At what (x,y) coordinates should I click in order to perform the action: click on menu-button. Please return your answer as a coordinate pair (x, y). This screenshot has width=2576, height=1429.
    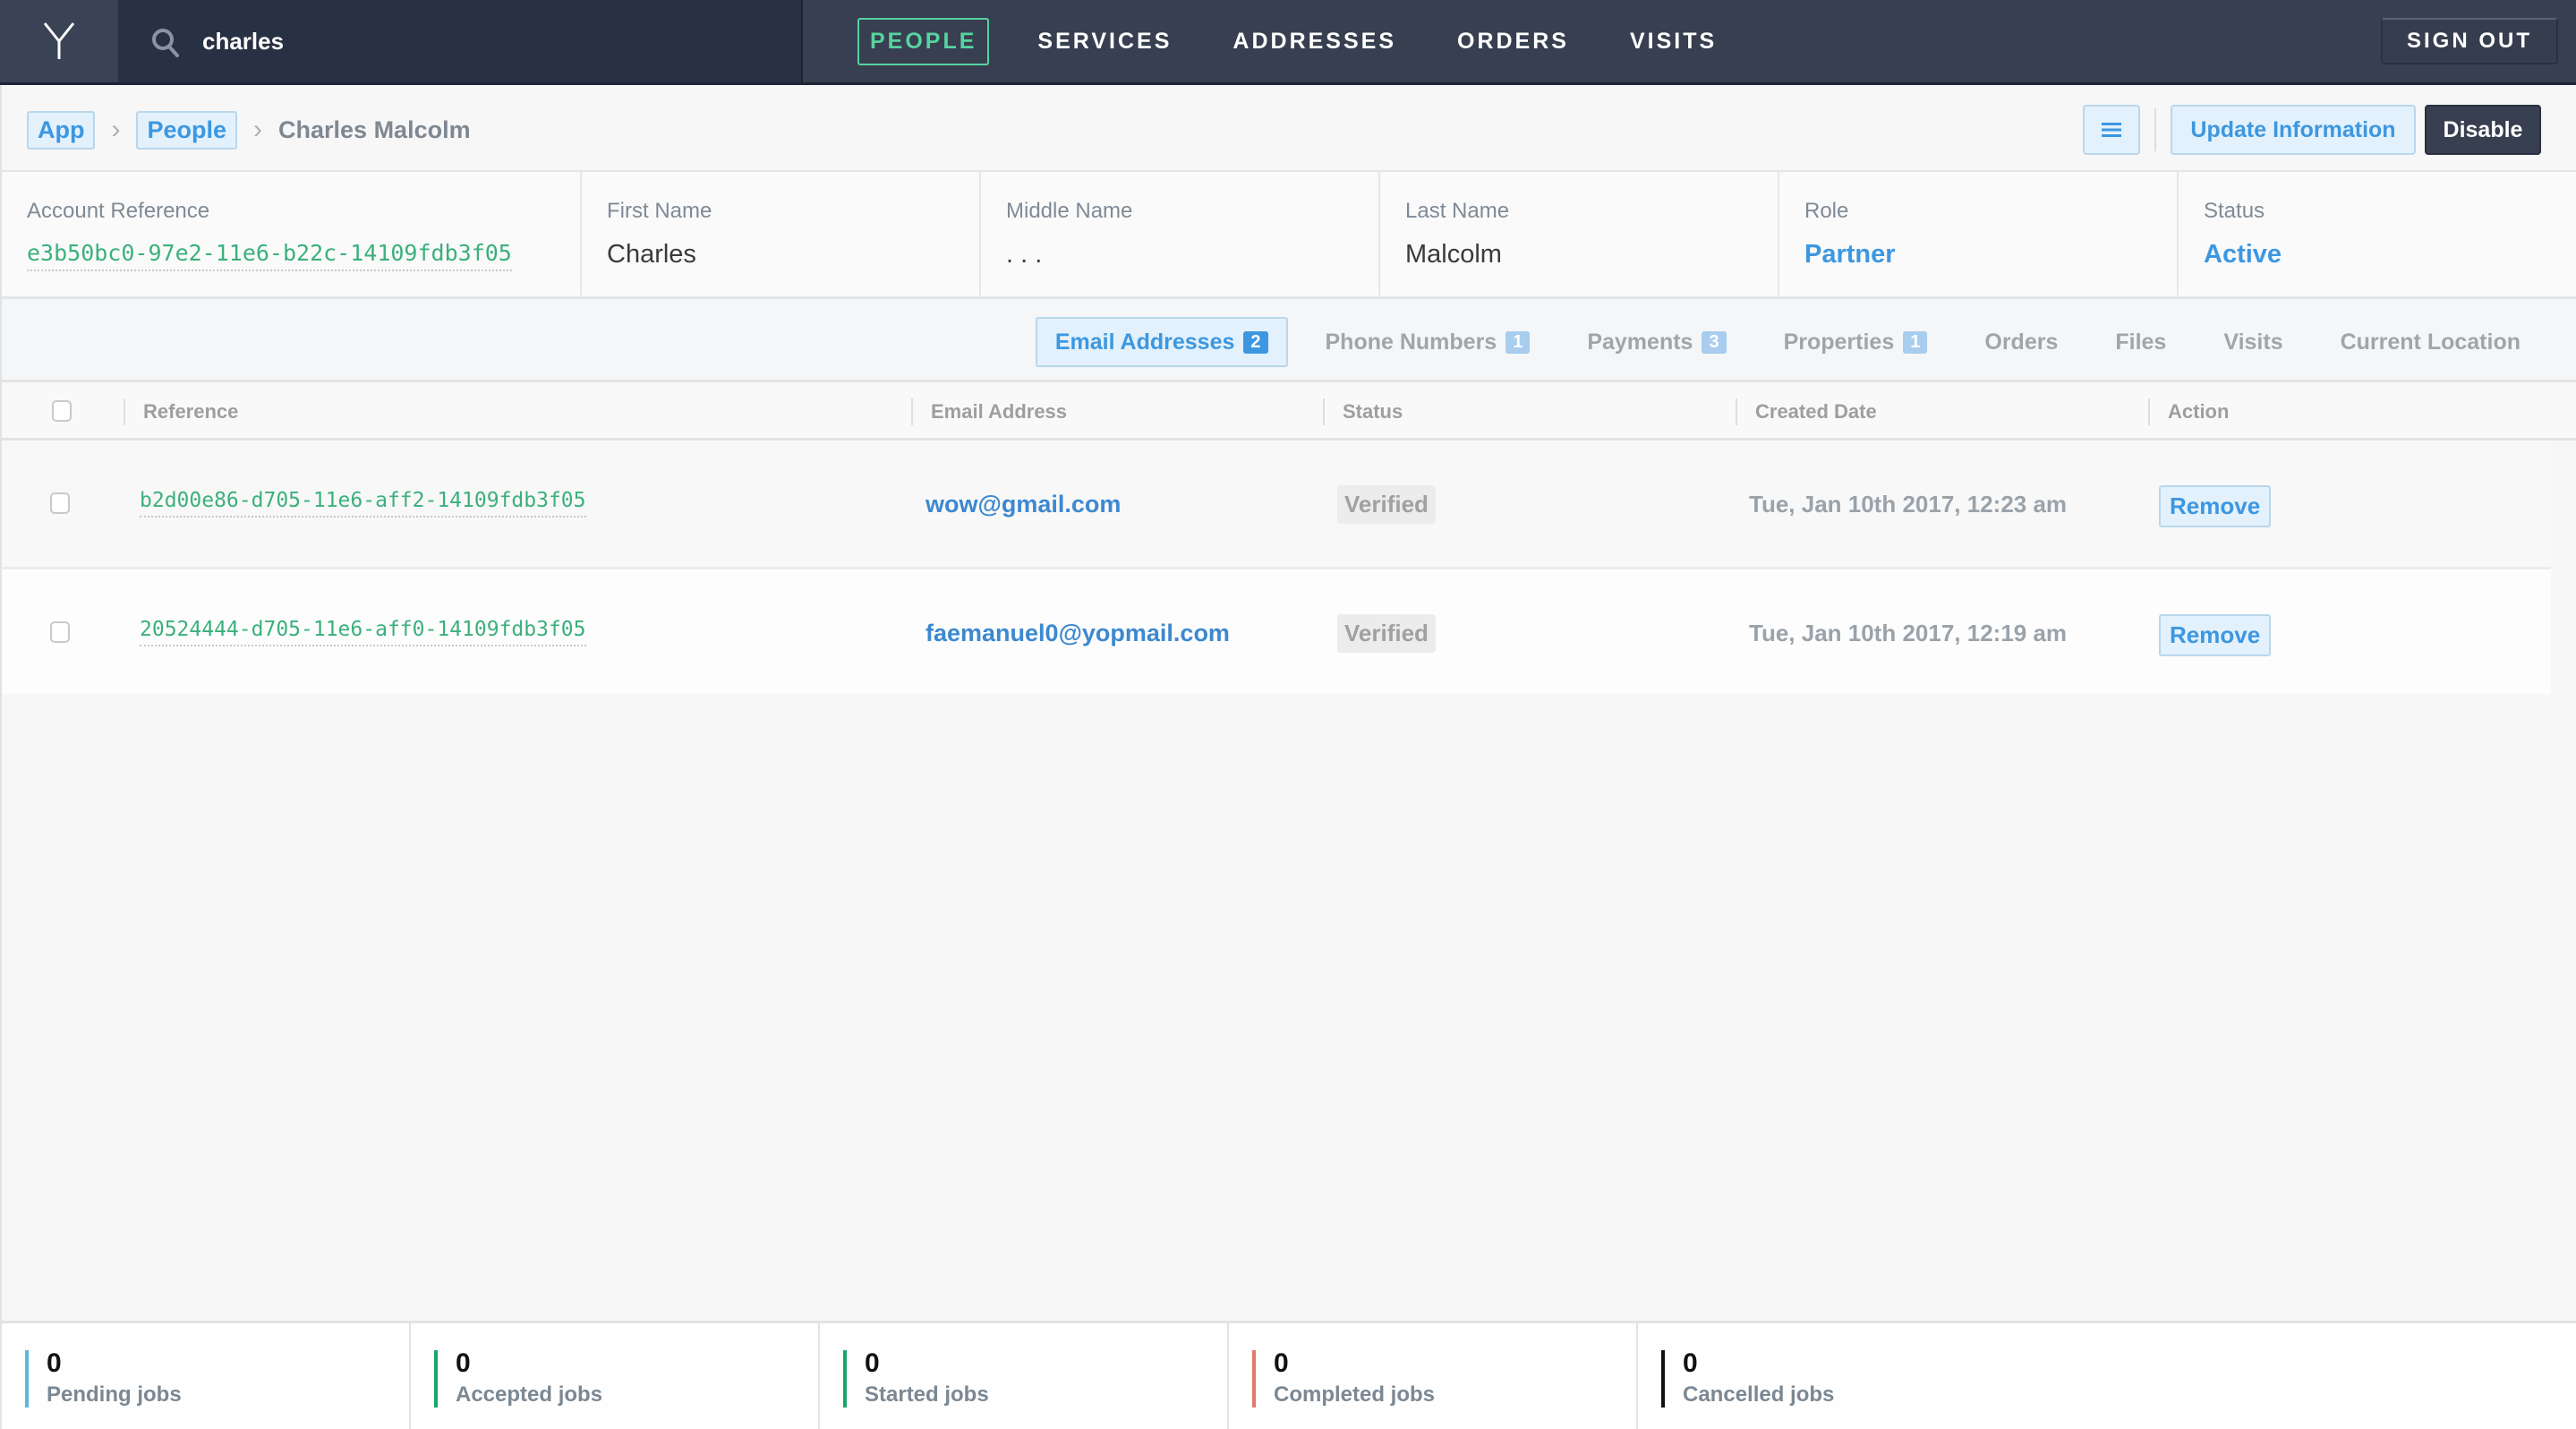
    Looking at the image, I should click on (2111, 130).